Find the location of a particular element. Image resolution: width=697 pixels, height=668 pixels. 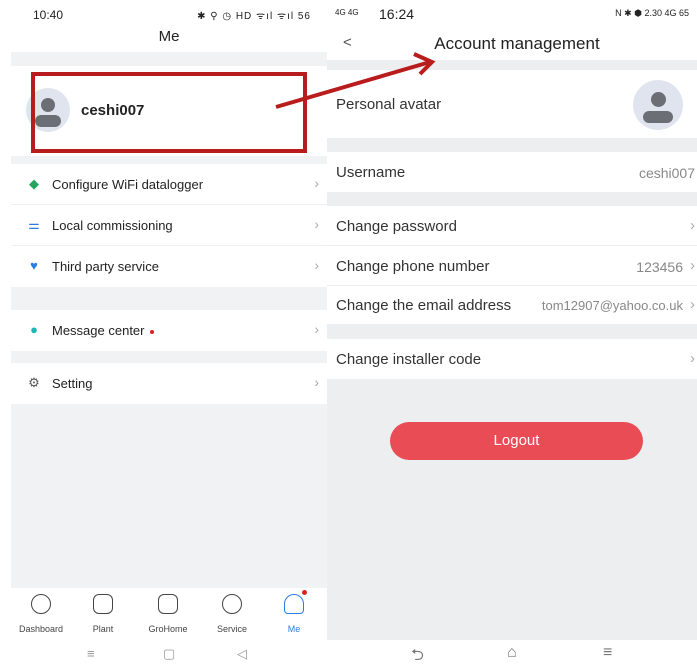

tab-grohome: GroHome is located at coordinates (168, 614).